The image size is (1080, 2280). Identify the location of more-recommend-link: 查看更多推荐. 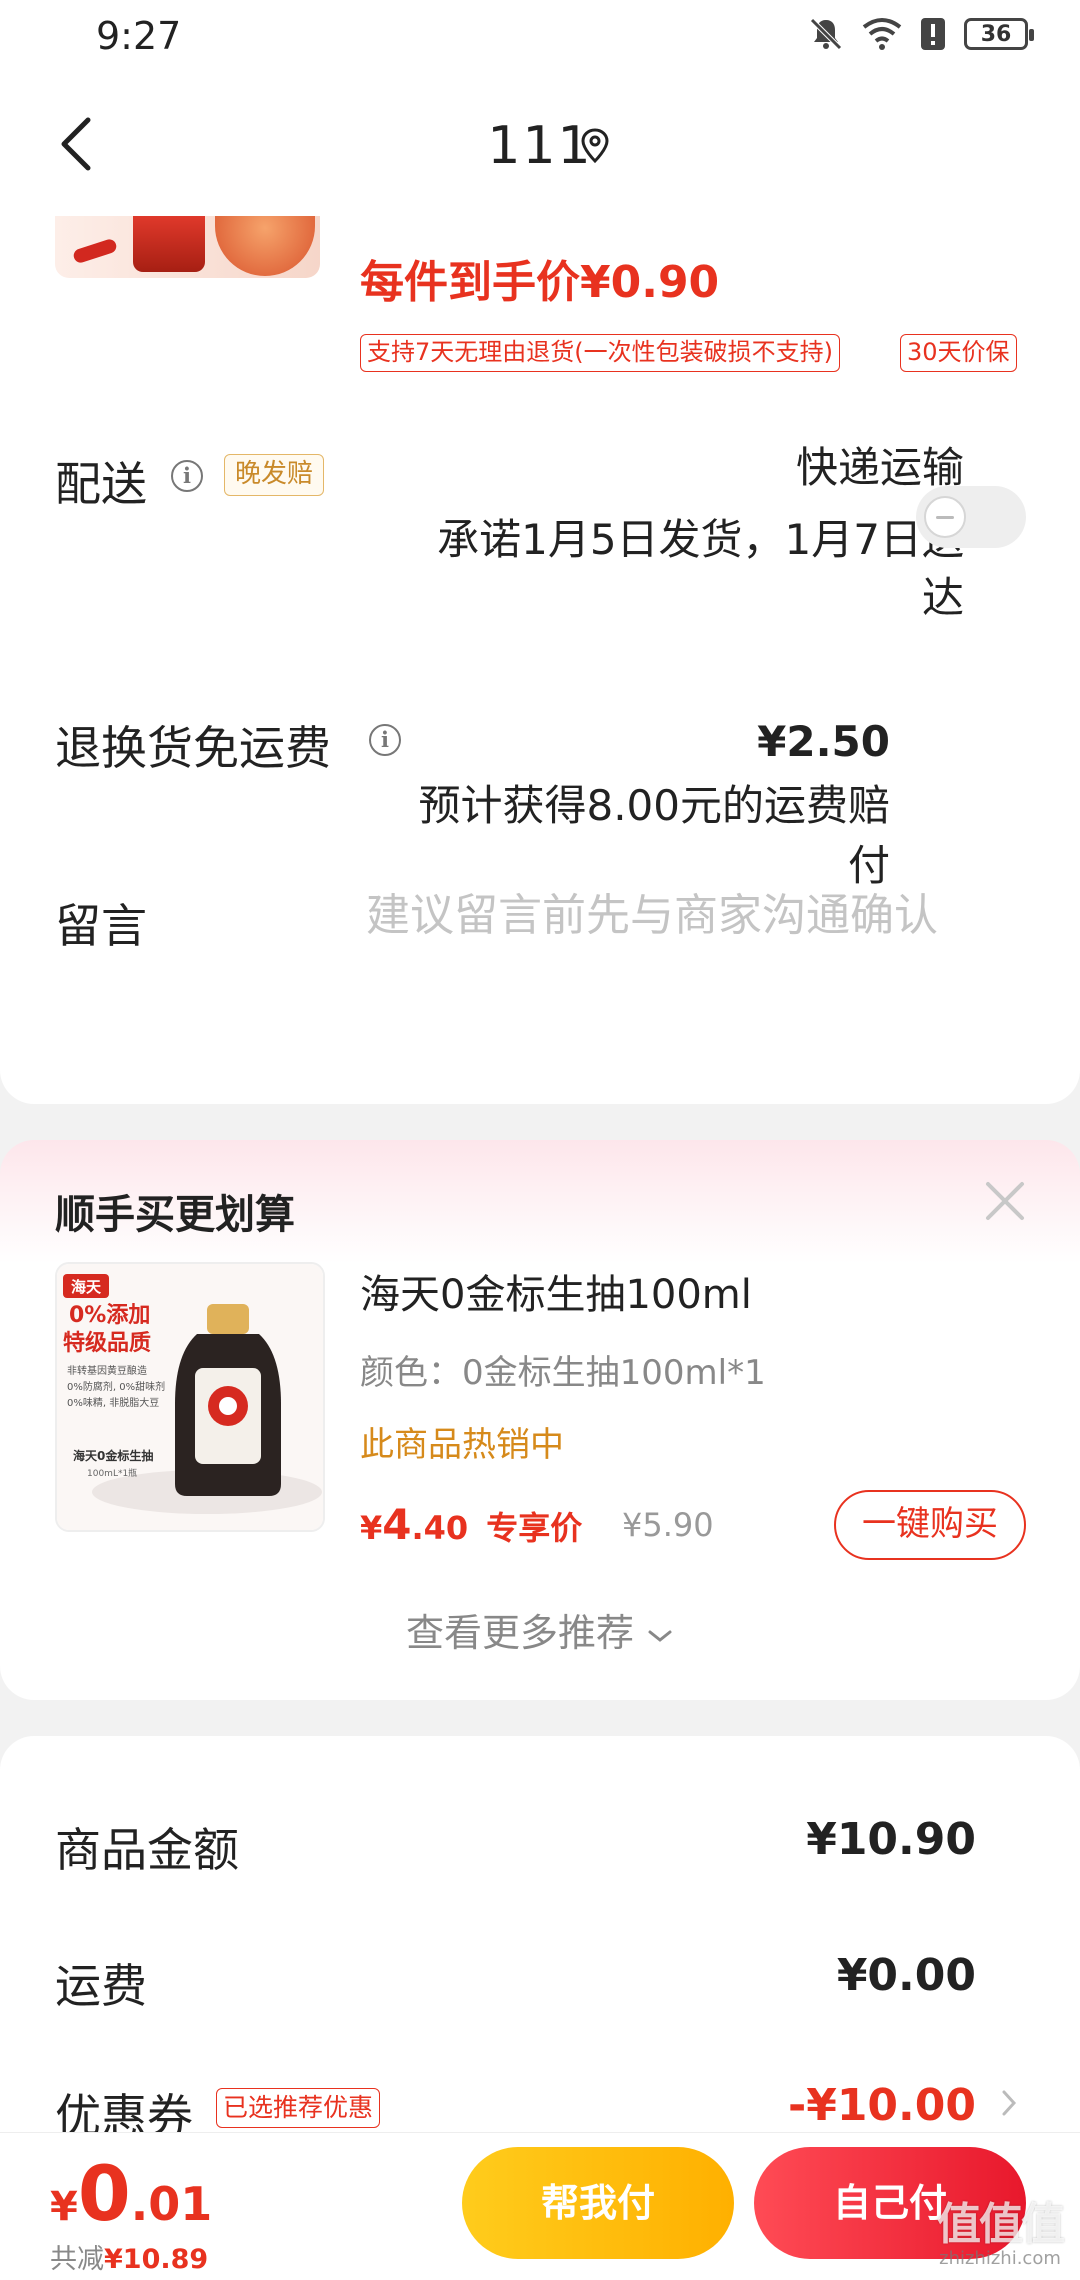
(540, 1629).